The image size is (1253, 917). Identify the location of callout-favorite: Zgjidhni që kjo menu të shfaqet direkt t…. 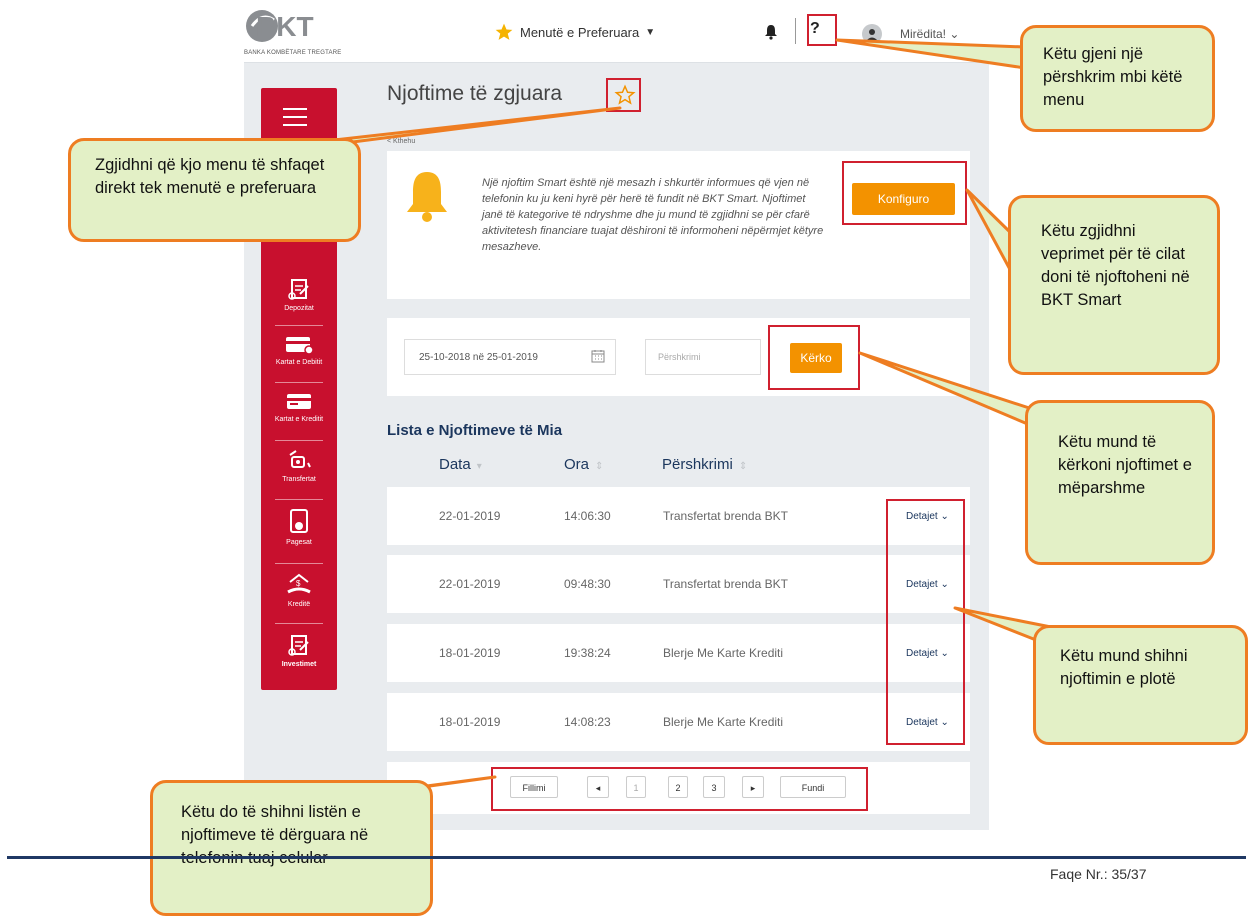
(214, 190).